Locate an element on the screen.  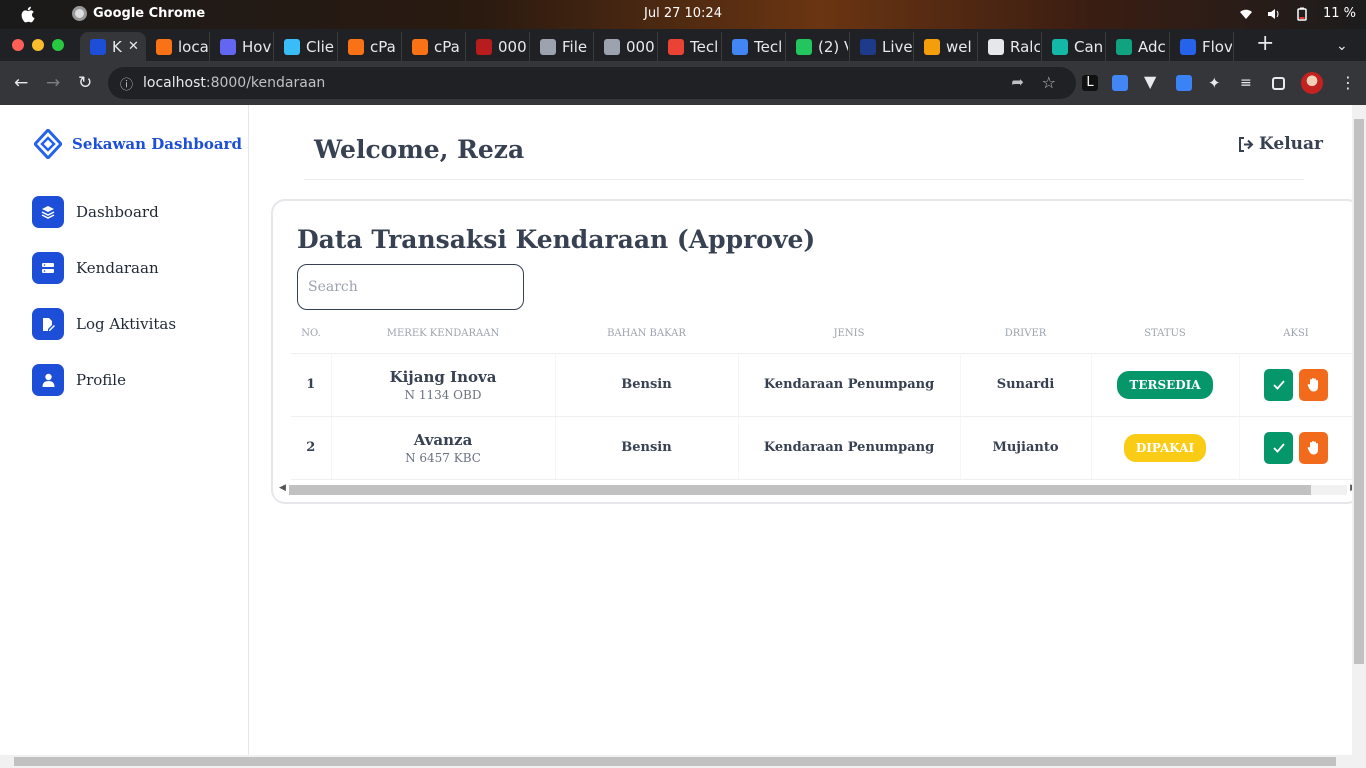
browser-tab: Ralc is located at coordinates (1010, 46).